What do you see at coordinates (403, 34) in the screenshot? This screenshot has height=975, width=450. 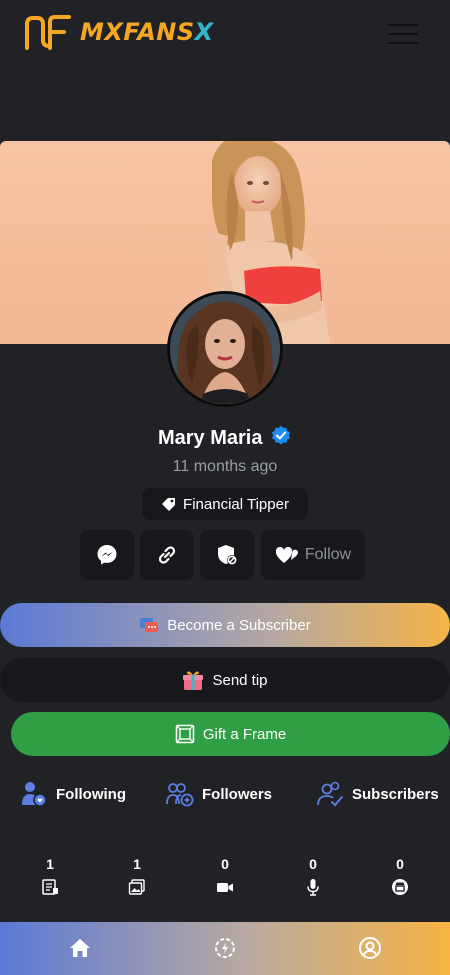 I see `menu-icon` at bounding box center [403, 34].